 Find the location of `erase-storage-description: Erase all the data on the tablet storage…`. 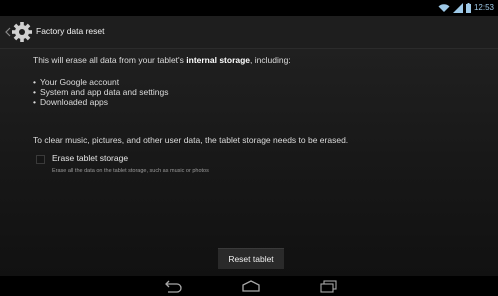

erase-storage-description: Erase all the data on the tablet storage… is located at coordinates (130, 171).